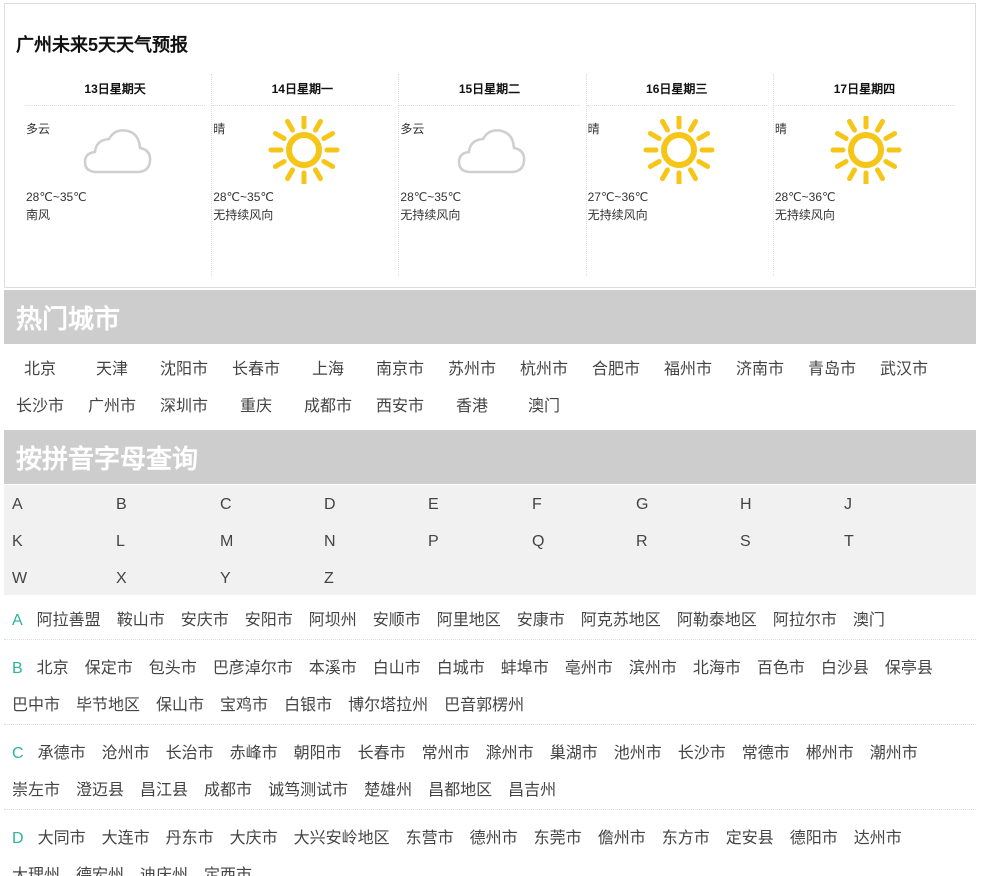 This screenshot has height=876, width=981. What do you see at coordinates (686, 838) in the screenshot?
I see `city-link: 东方市` at bounding box center [686, 838].